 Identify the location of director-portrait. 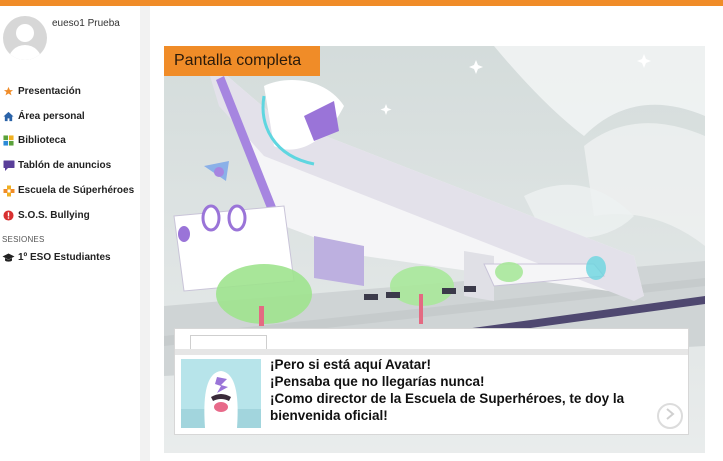
(221, 393).